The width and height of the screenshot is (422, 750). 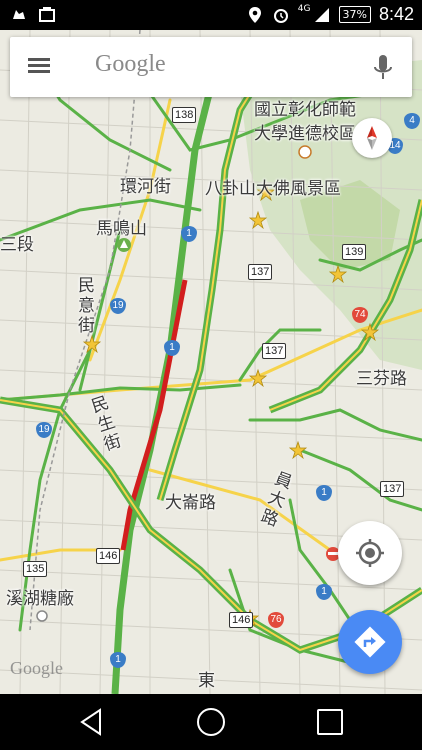 What do you see at coordinates (211, 67) in the screenshot?
I see `search-bar: Google` at bounding box center [211, 67].